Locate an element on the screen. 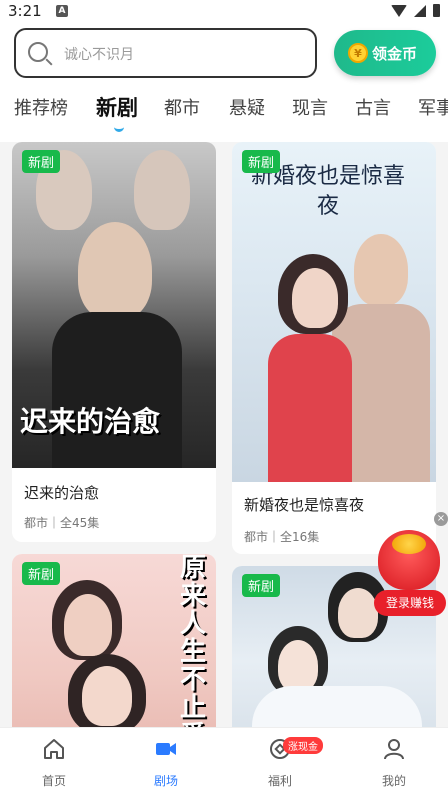 This screenshot has height=800, width=448. search-icon is located at coordinates (38, 52).